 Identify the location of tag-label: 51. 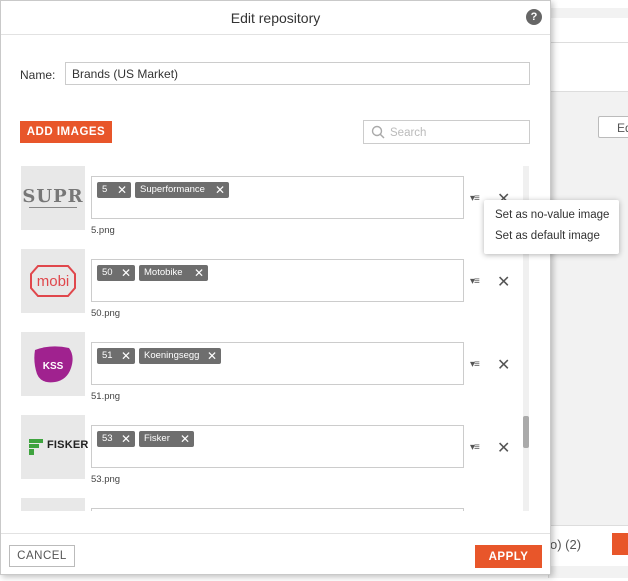
(107, 355).